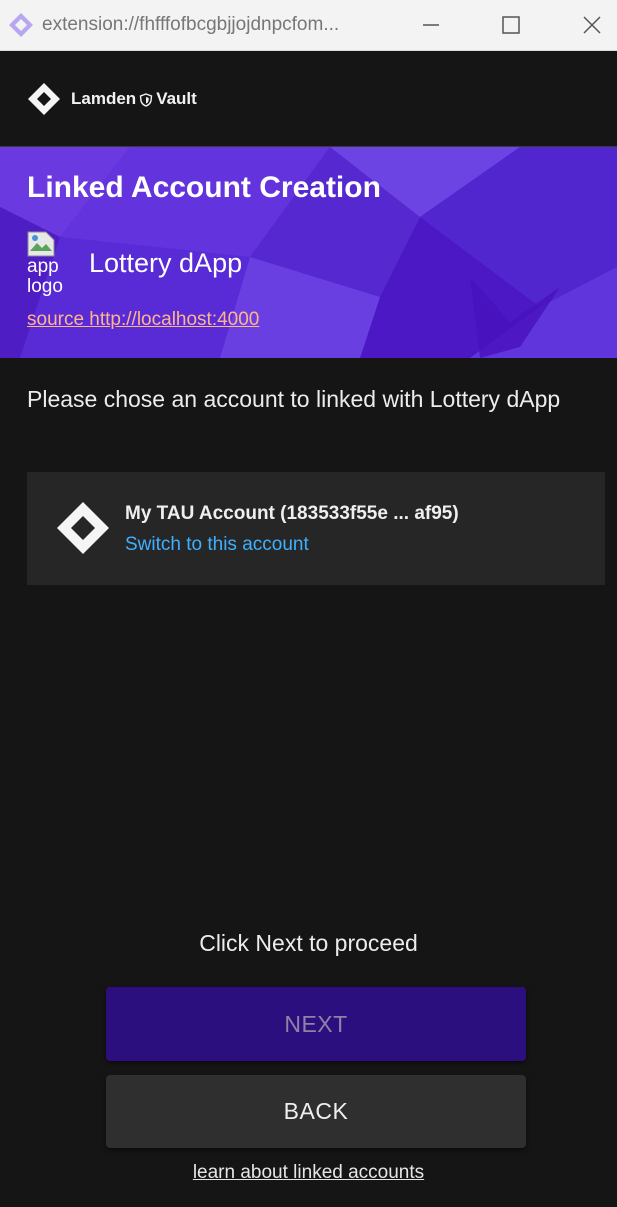  What do you see at coordinates (21, 25) in the screenshot?
I see `lamden-extension-icon` at bounding box center [21, 25].